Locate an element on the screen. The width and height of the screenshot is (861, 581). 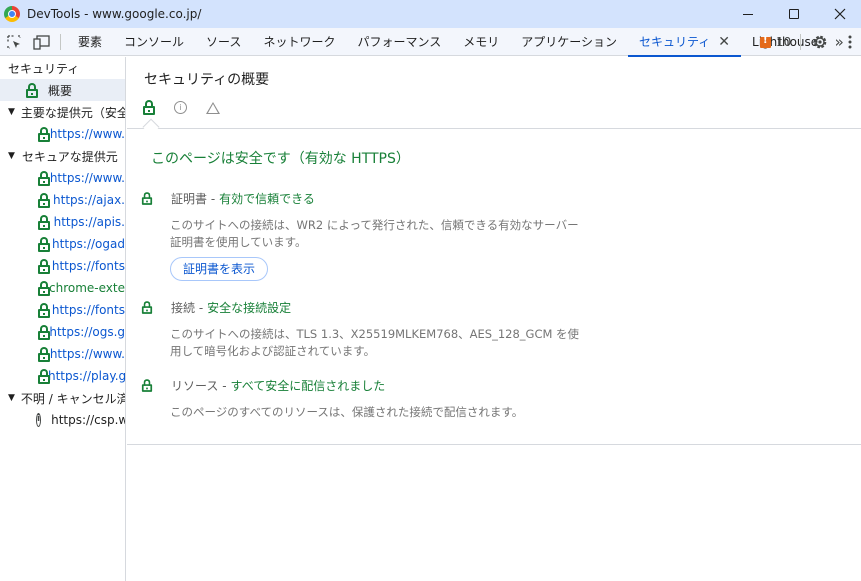
resources-title: リソース - すべて安全に配信されました is located at coordinates (360, 385).